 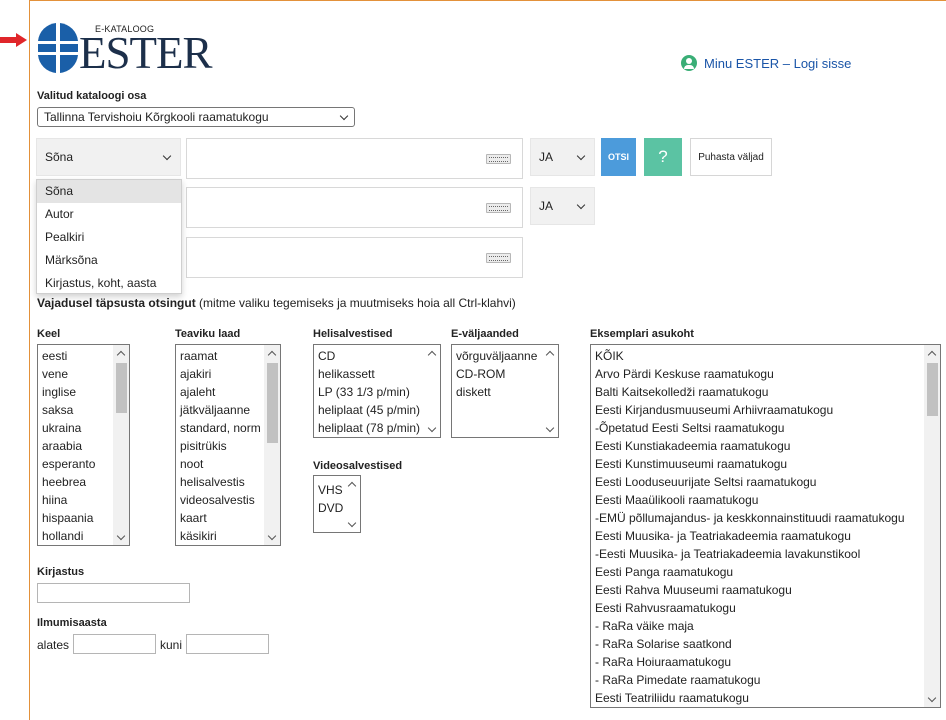 I want to click on search-button: OTSI, so click(x=618, y=157).